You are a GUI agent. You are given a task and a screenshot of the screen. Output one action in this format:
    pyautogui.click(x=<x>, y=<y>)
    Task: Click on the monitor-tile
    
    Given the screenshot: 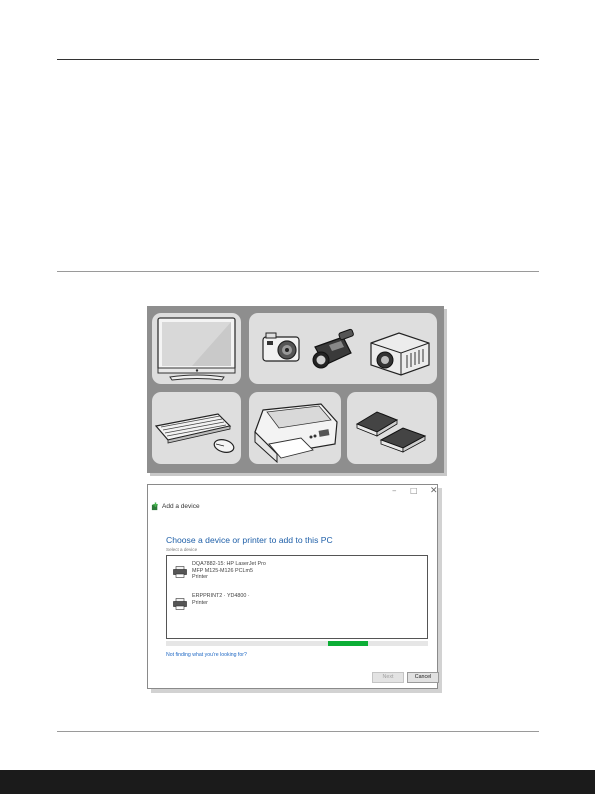 What is the action you would take?
    pyautogui.click(x=196, y=348)
    